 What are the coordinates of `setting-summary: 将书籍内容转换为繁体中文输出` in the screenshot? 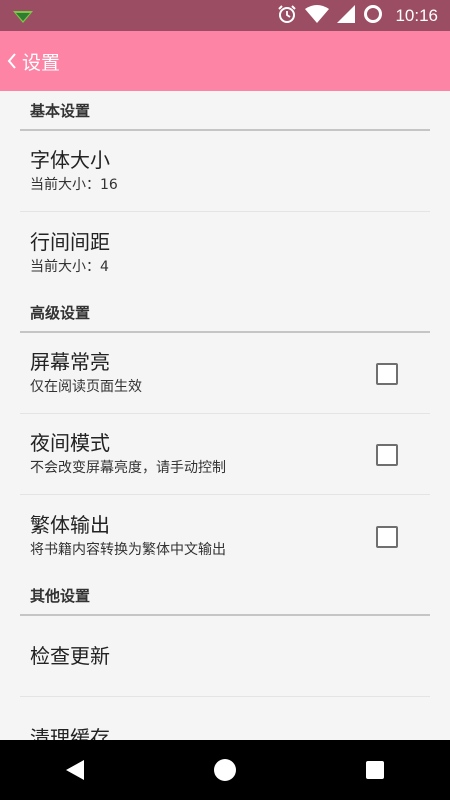 It's located at (128, 549).